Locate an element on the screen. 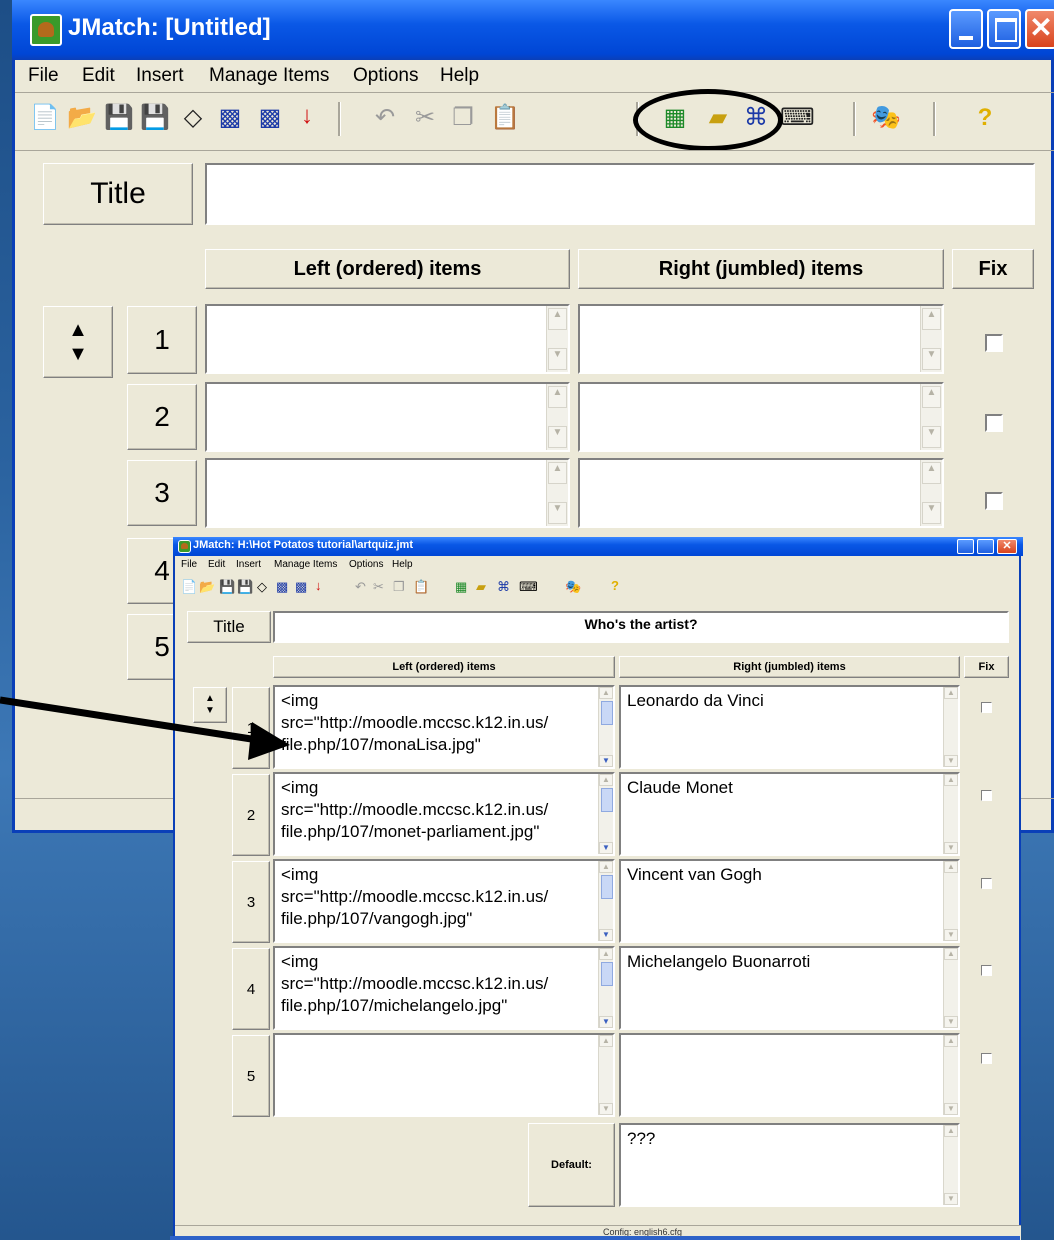 This screenshot has height=1240, width=1054. annotation-arrow is located at coordinates (145, 728).